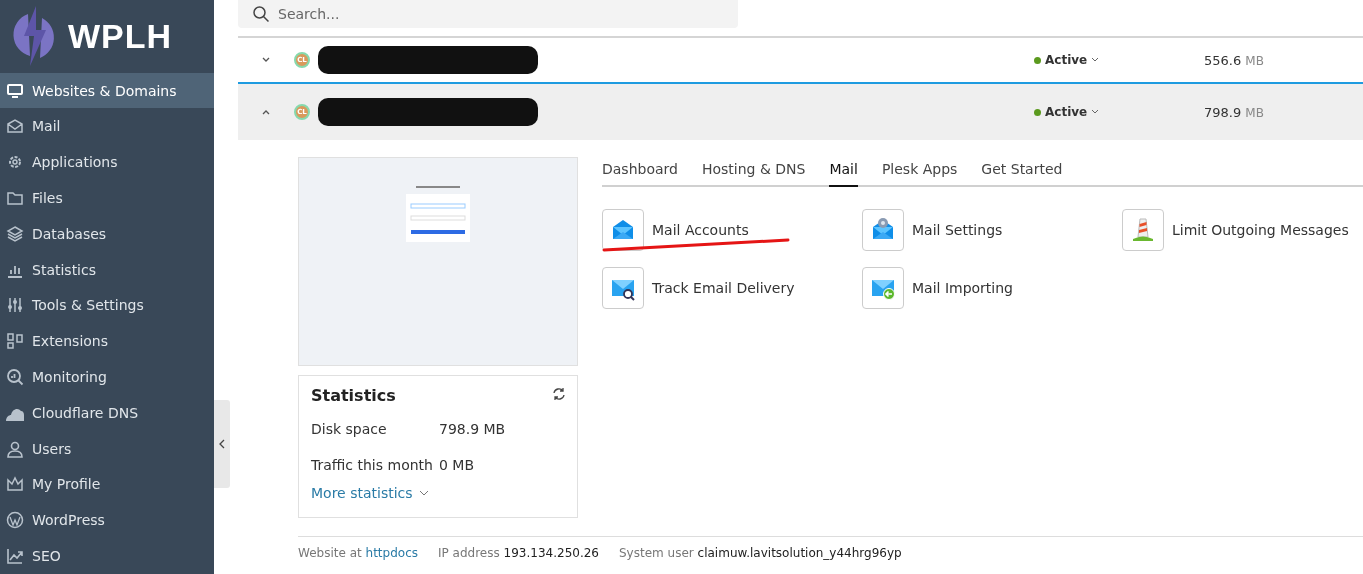  I want to click on tool-link: Mail Accounts, so click(732, 230).